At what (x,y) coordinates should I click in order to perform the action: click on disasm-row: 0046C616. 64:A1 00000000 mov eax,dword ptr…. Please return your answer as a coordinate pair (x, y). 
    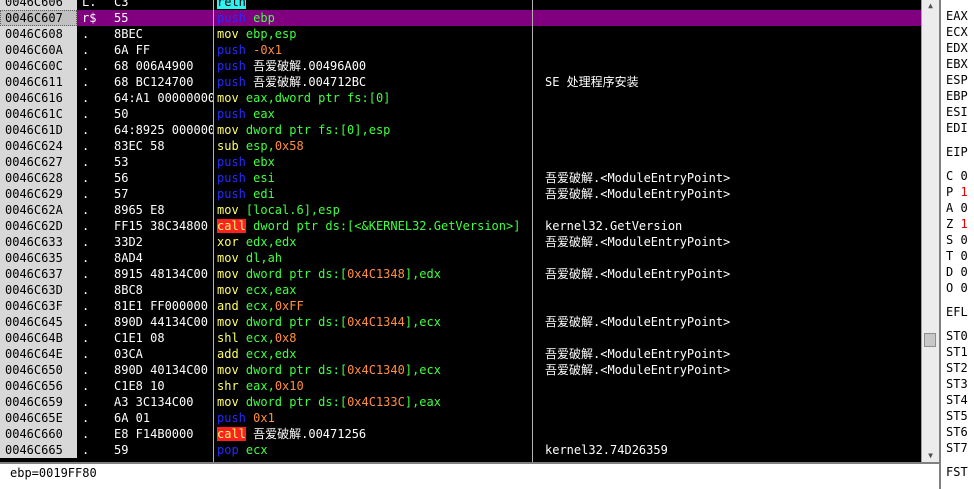
    Looking at the image, I should click on (460, 98).